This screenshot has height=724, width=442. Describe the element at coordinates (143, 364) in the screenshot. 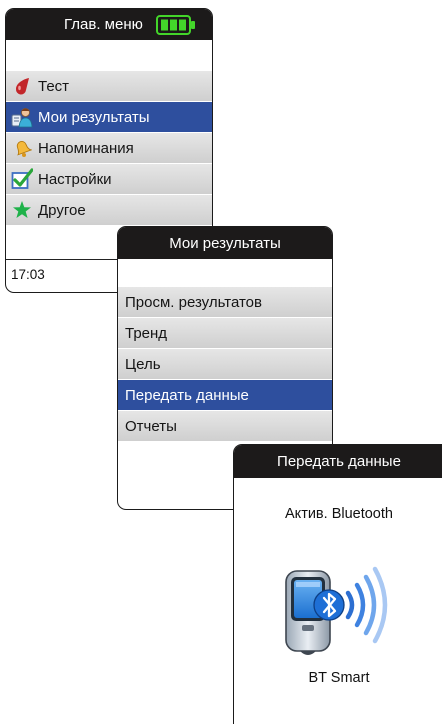

I see `menu-item-label: Цель` at that location.